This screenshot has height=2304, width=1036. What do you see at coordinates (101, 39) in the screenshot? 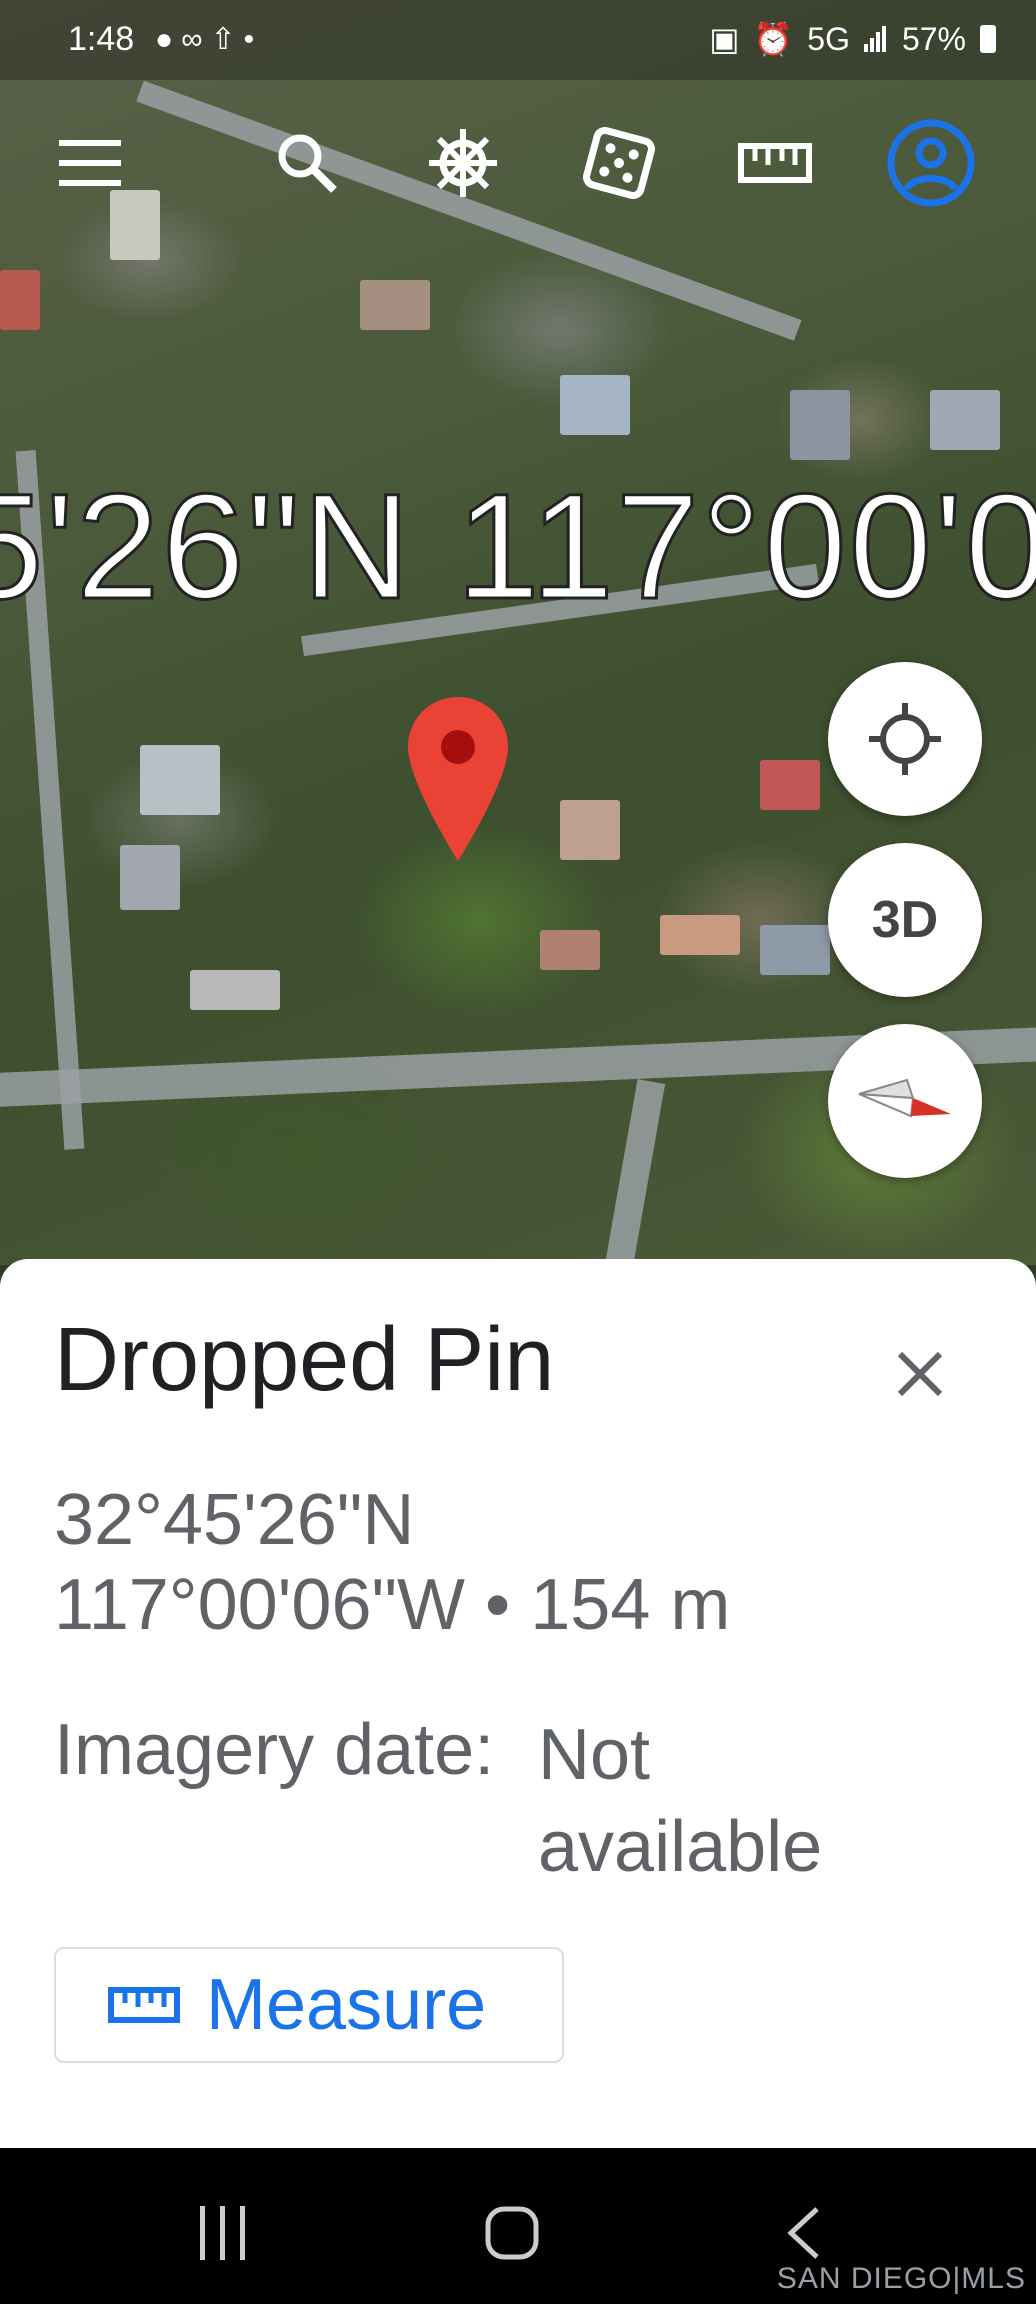
I see `clock: 1:48` at bounding box center [101, 39].